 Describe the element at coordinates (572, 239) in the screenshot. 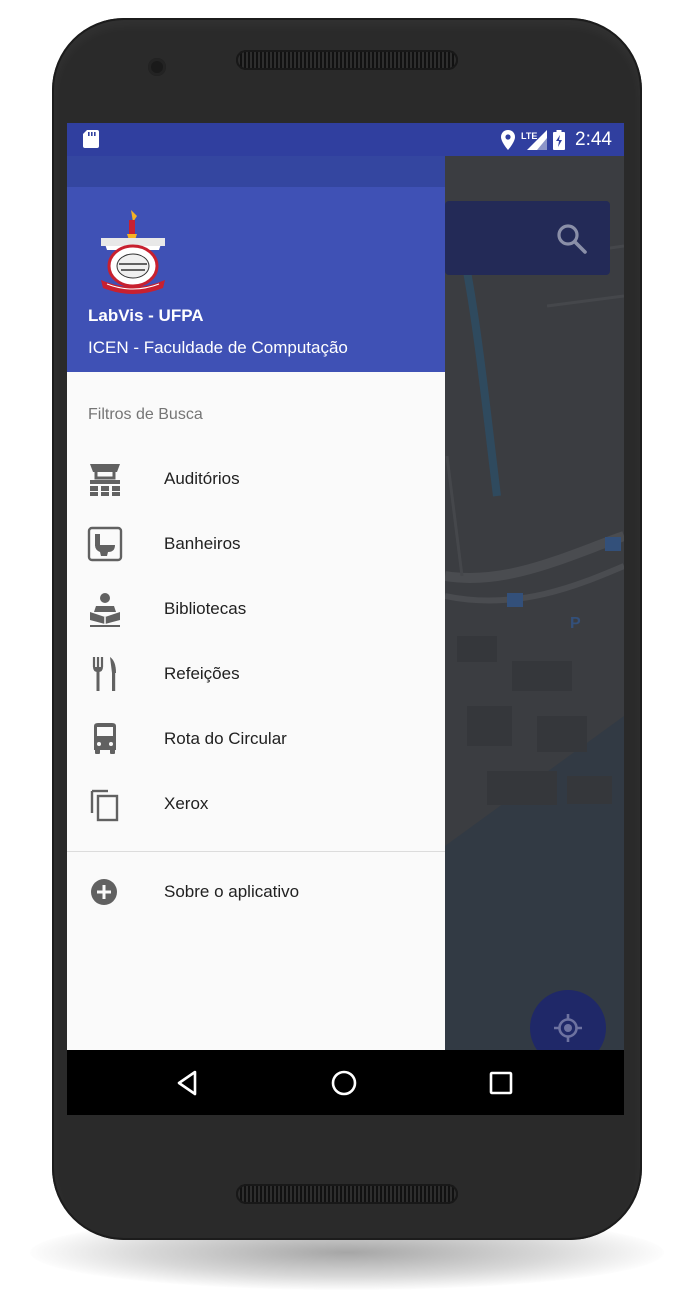

I see `search-icon` at that location.